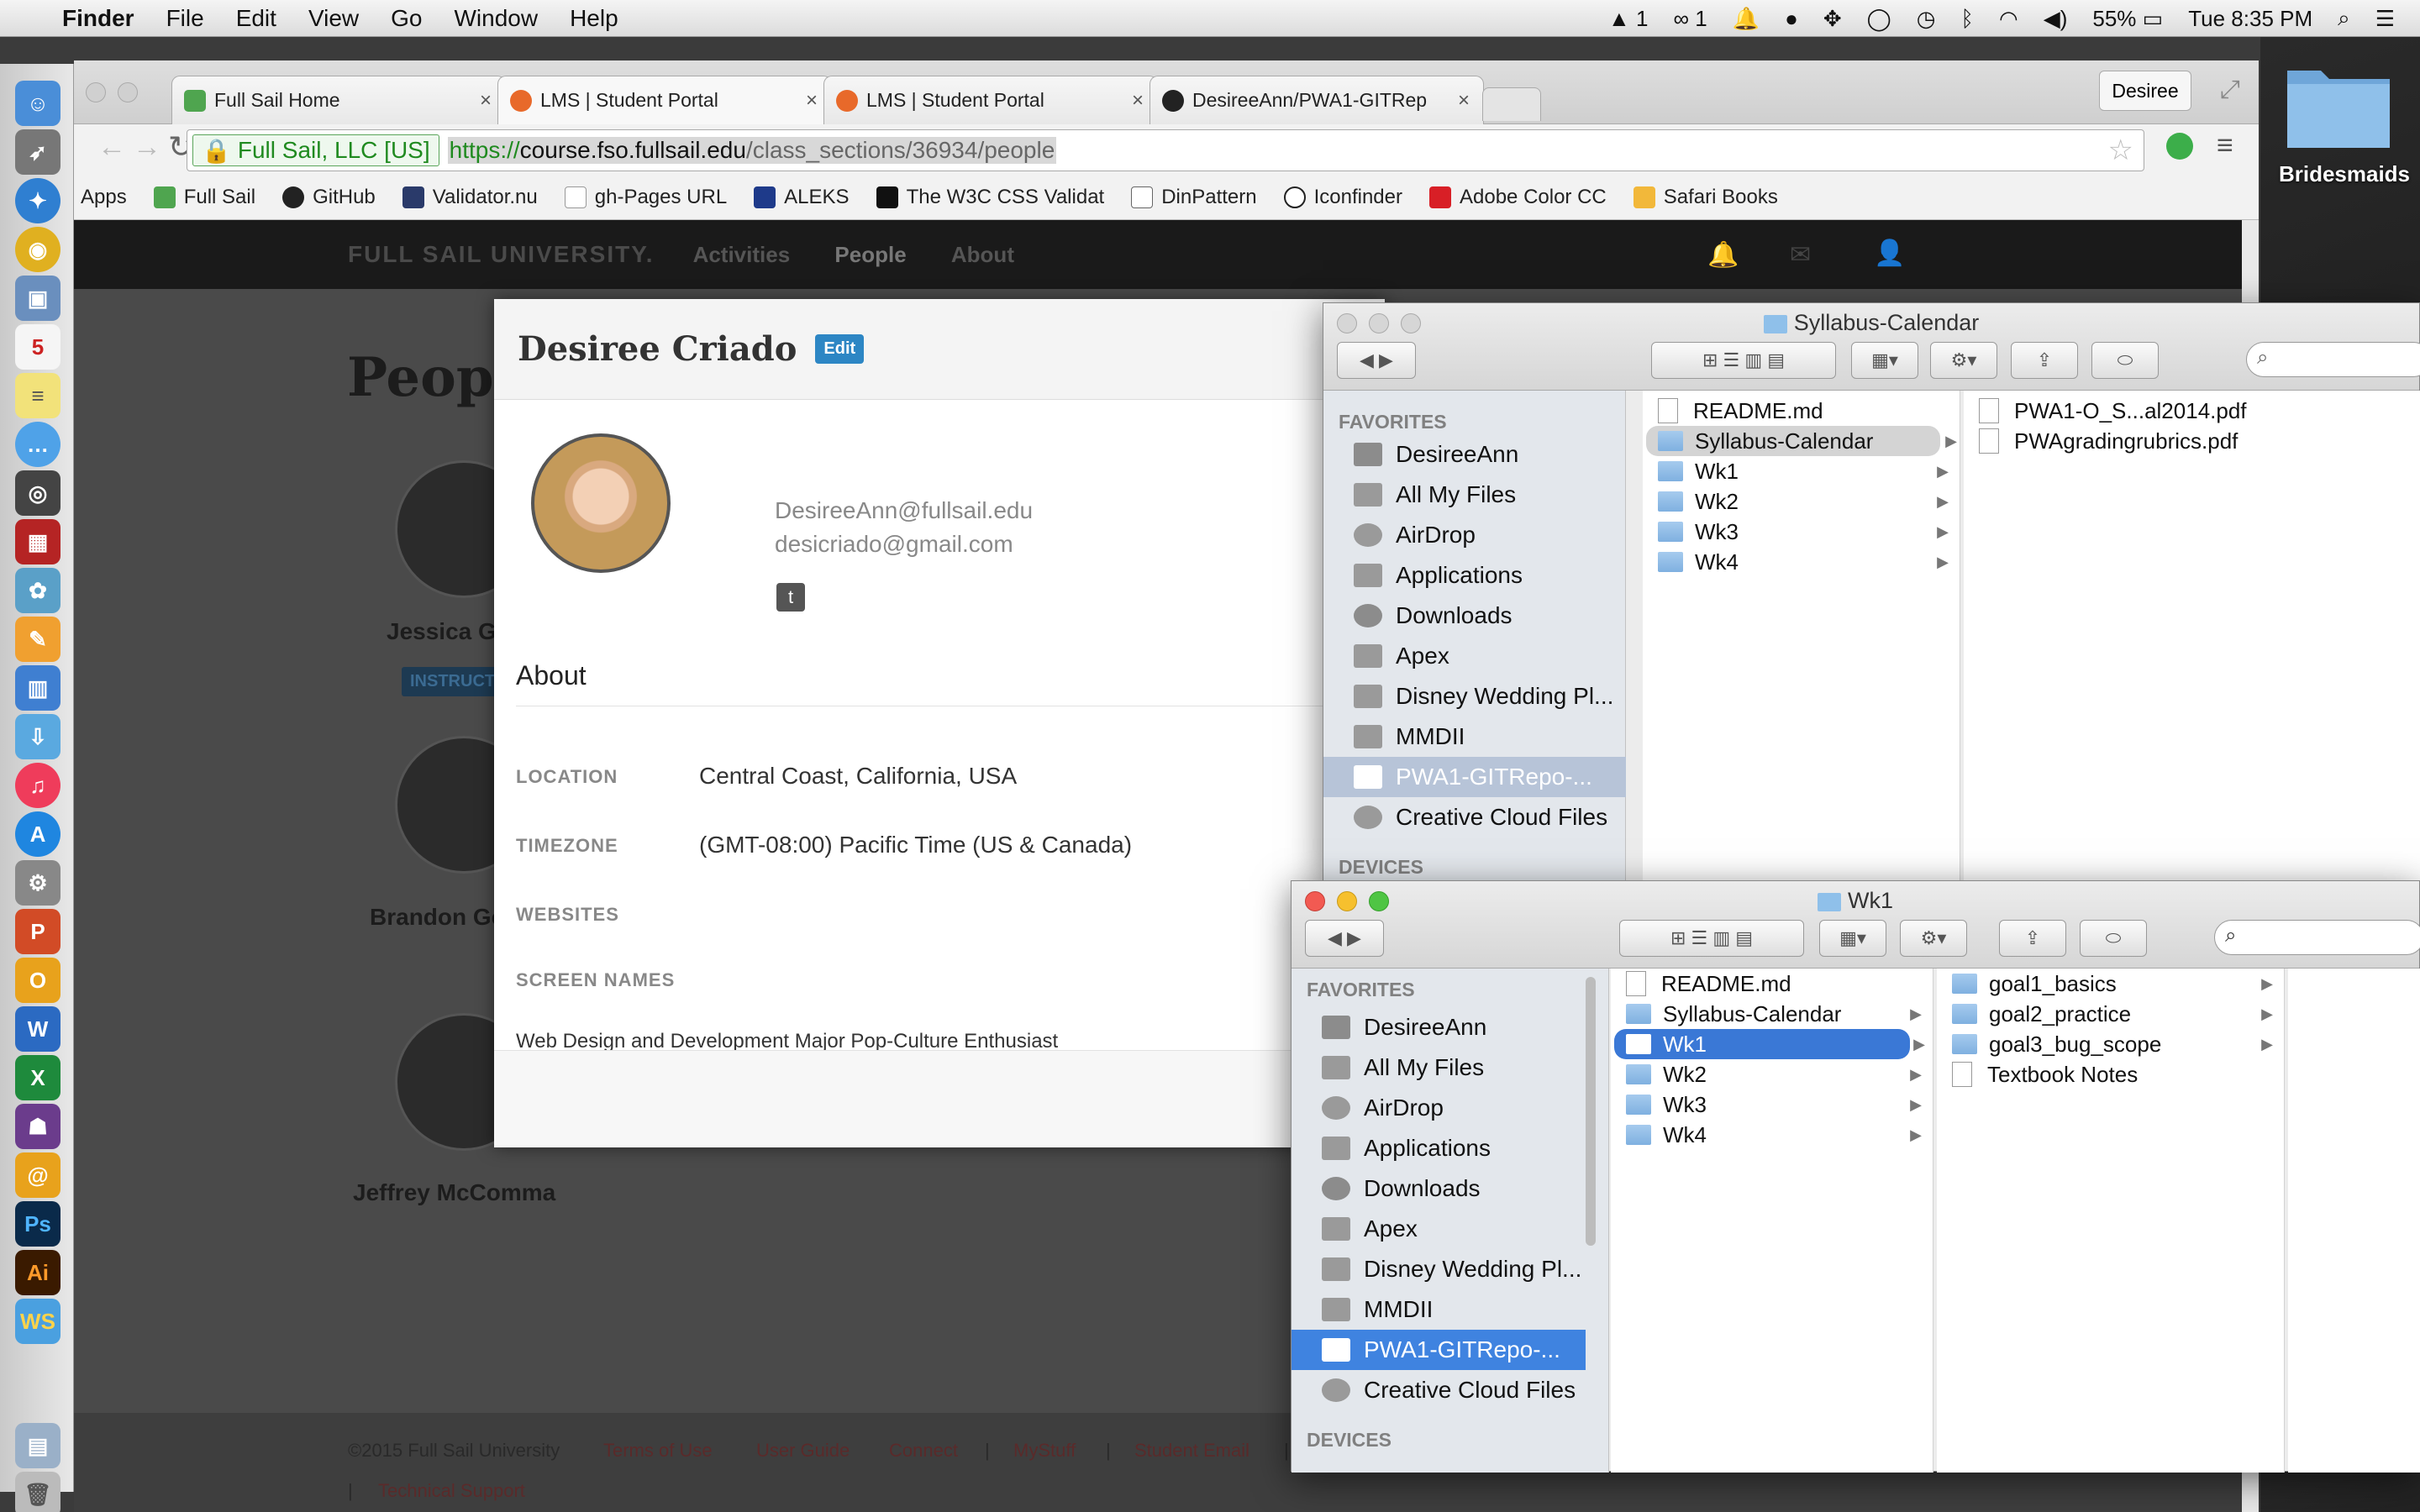 The height and width of the screenshot is (1512, 2420). Describe the element at coordinates (329, 197) in the screenshot. I see `bookmark-github: GitHub` at that location.